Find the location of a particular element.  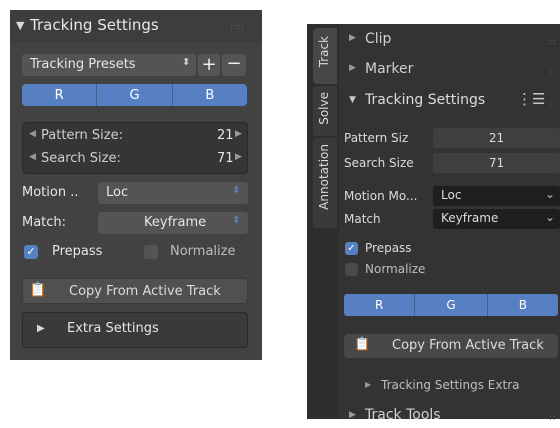

tracking-presets-label: Tracking Presets is located at coordinates (83, 64).